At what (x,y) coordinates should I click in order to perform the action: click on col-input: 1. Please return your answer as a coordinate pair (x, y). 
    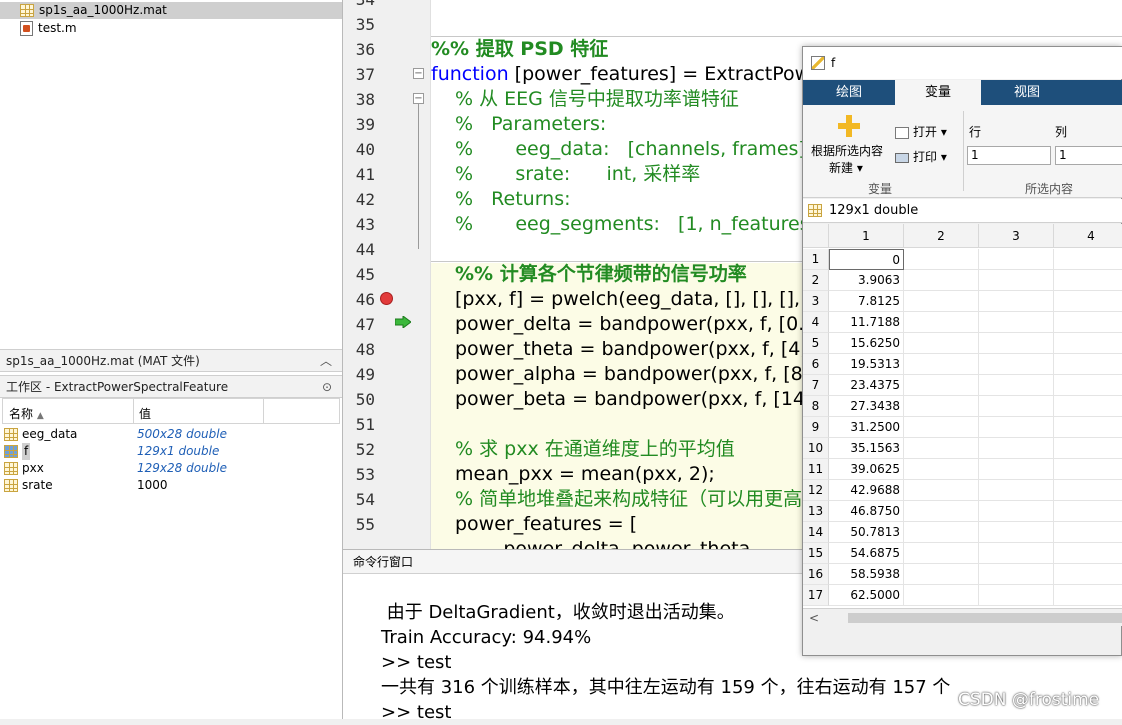
    Looking at the image, I should click on (1088, 155).